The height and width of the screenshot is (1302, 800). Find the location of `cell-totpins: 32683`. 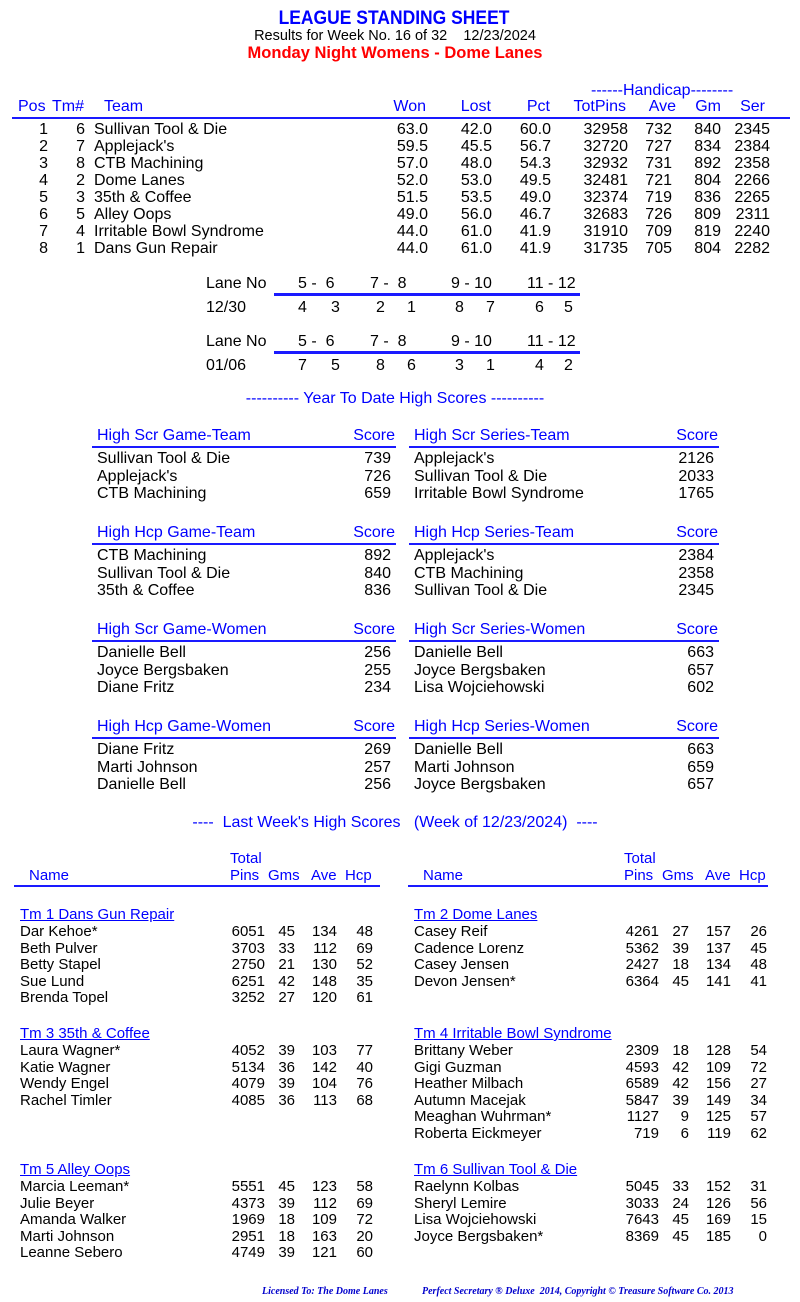

cell-totpins: 32683 is located at coordinates (606, 214).